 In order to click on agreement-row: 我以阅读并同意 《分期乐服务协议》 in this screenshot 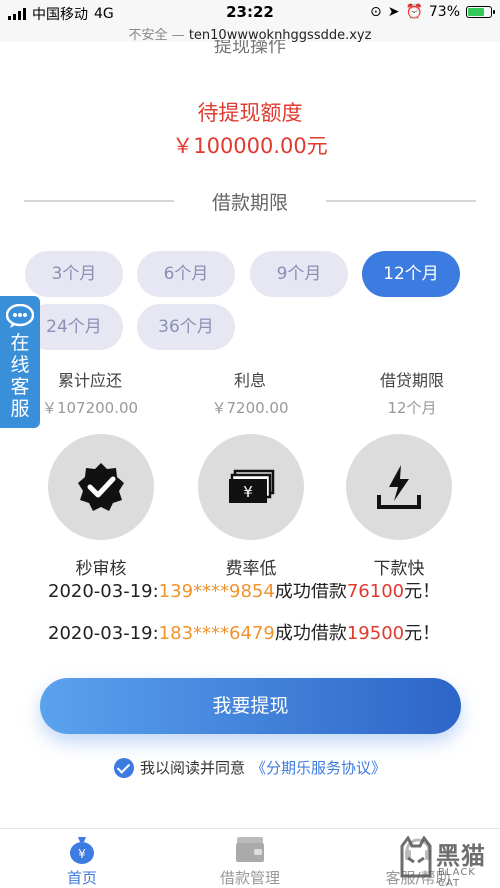, I will do `click(250, 767)`.